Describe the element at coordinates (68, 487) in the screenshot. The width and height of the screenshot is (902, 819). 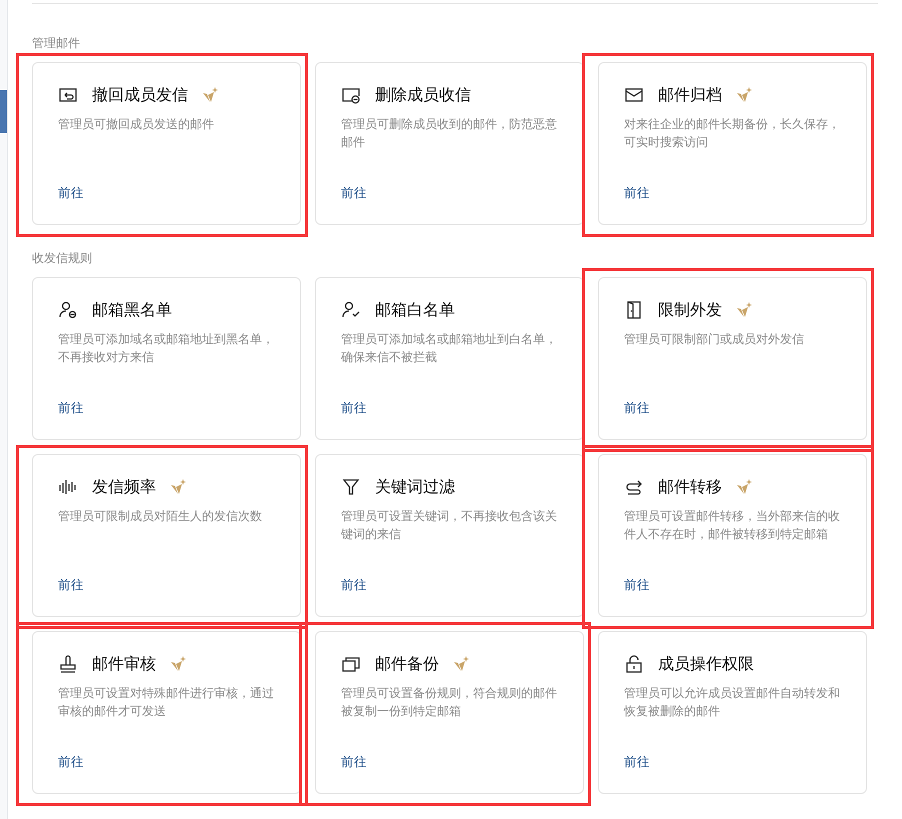
I see `signal-bars-icon` at that location.